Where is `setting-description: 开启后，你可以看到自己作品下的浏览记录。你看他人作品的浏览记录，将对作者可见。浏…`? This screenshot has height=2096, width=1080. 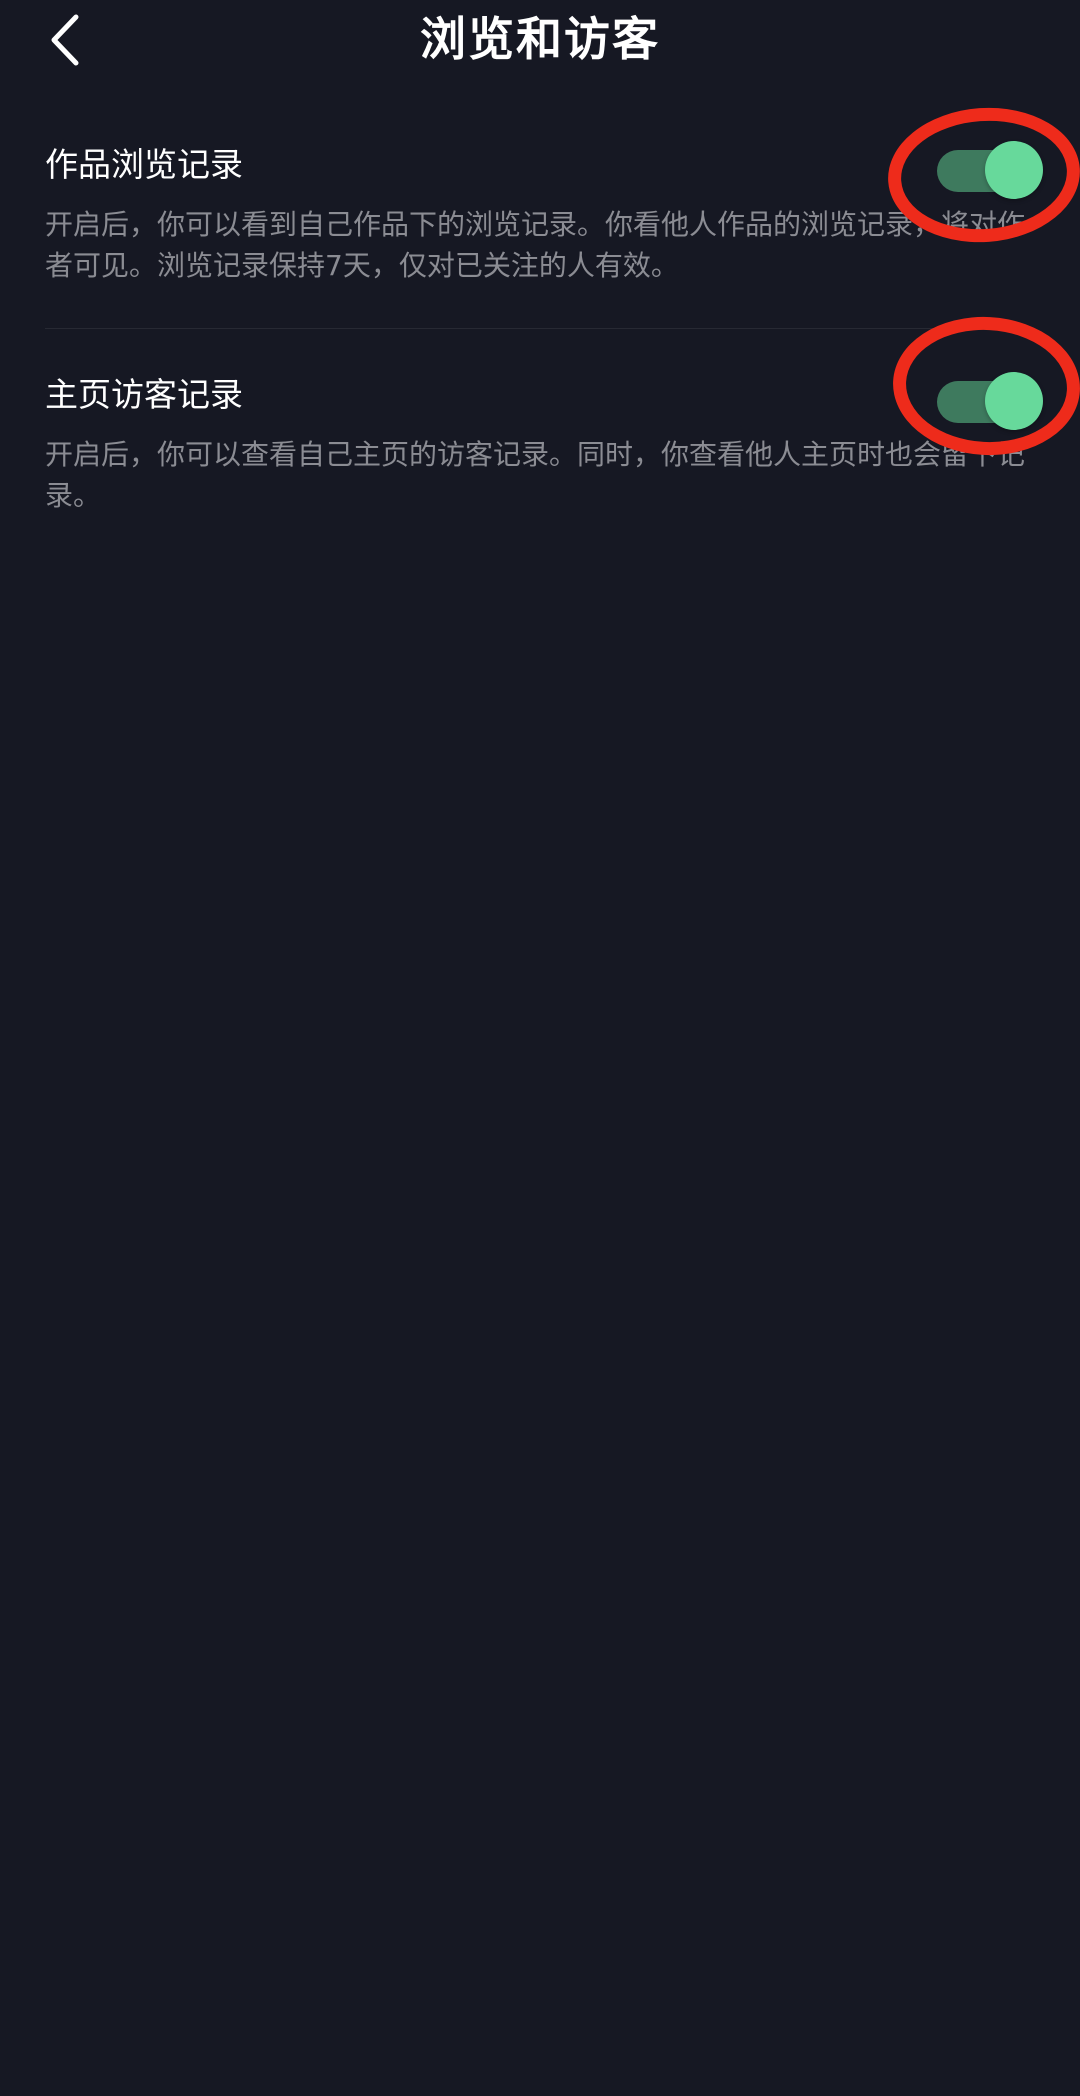 setting-description: 开启后，你可以看到自己作品下的浏览记录。你看他人作品的浏览记录，将对作者可见。浏… is located at coordinates (535, 245).